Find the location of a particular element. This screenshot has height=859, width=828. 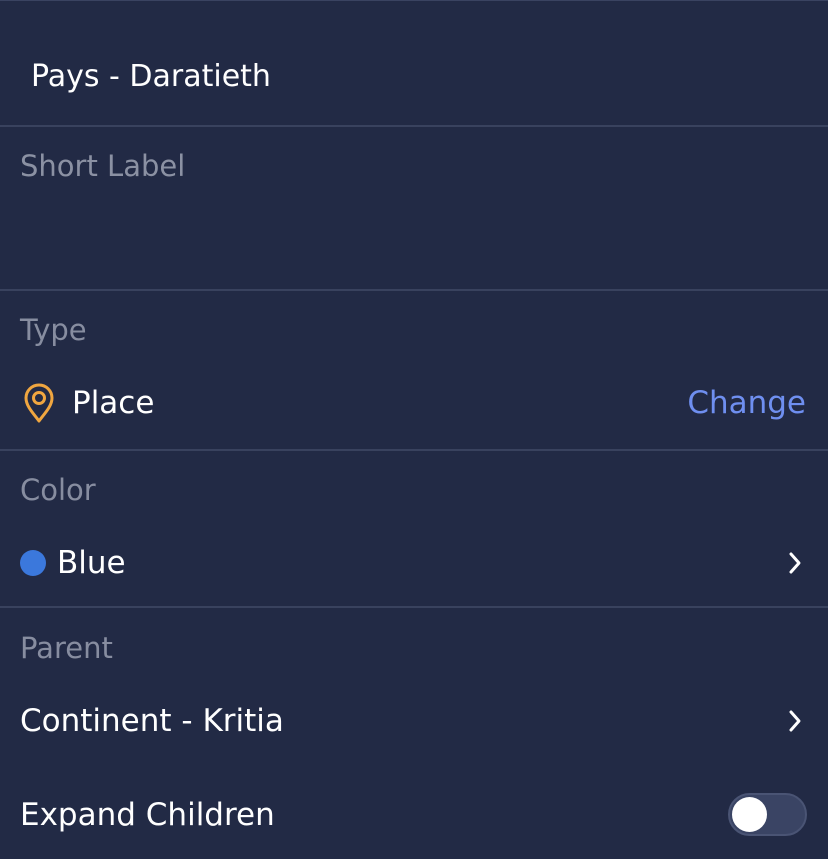

expand-children-label: Expand Children is located at coordinates (147, 815).